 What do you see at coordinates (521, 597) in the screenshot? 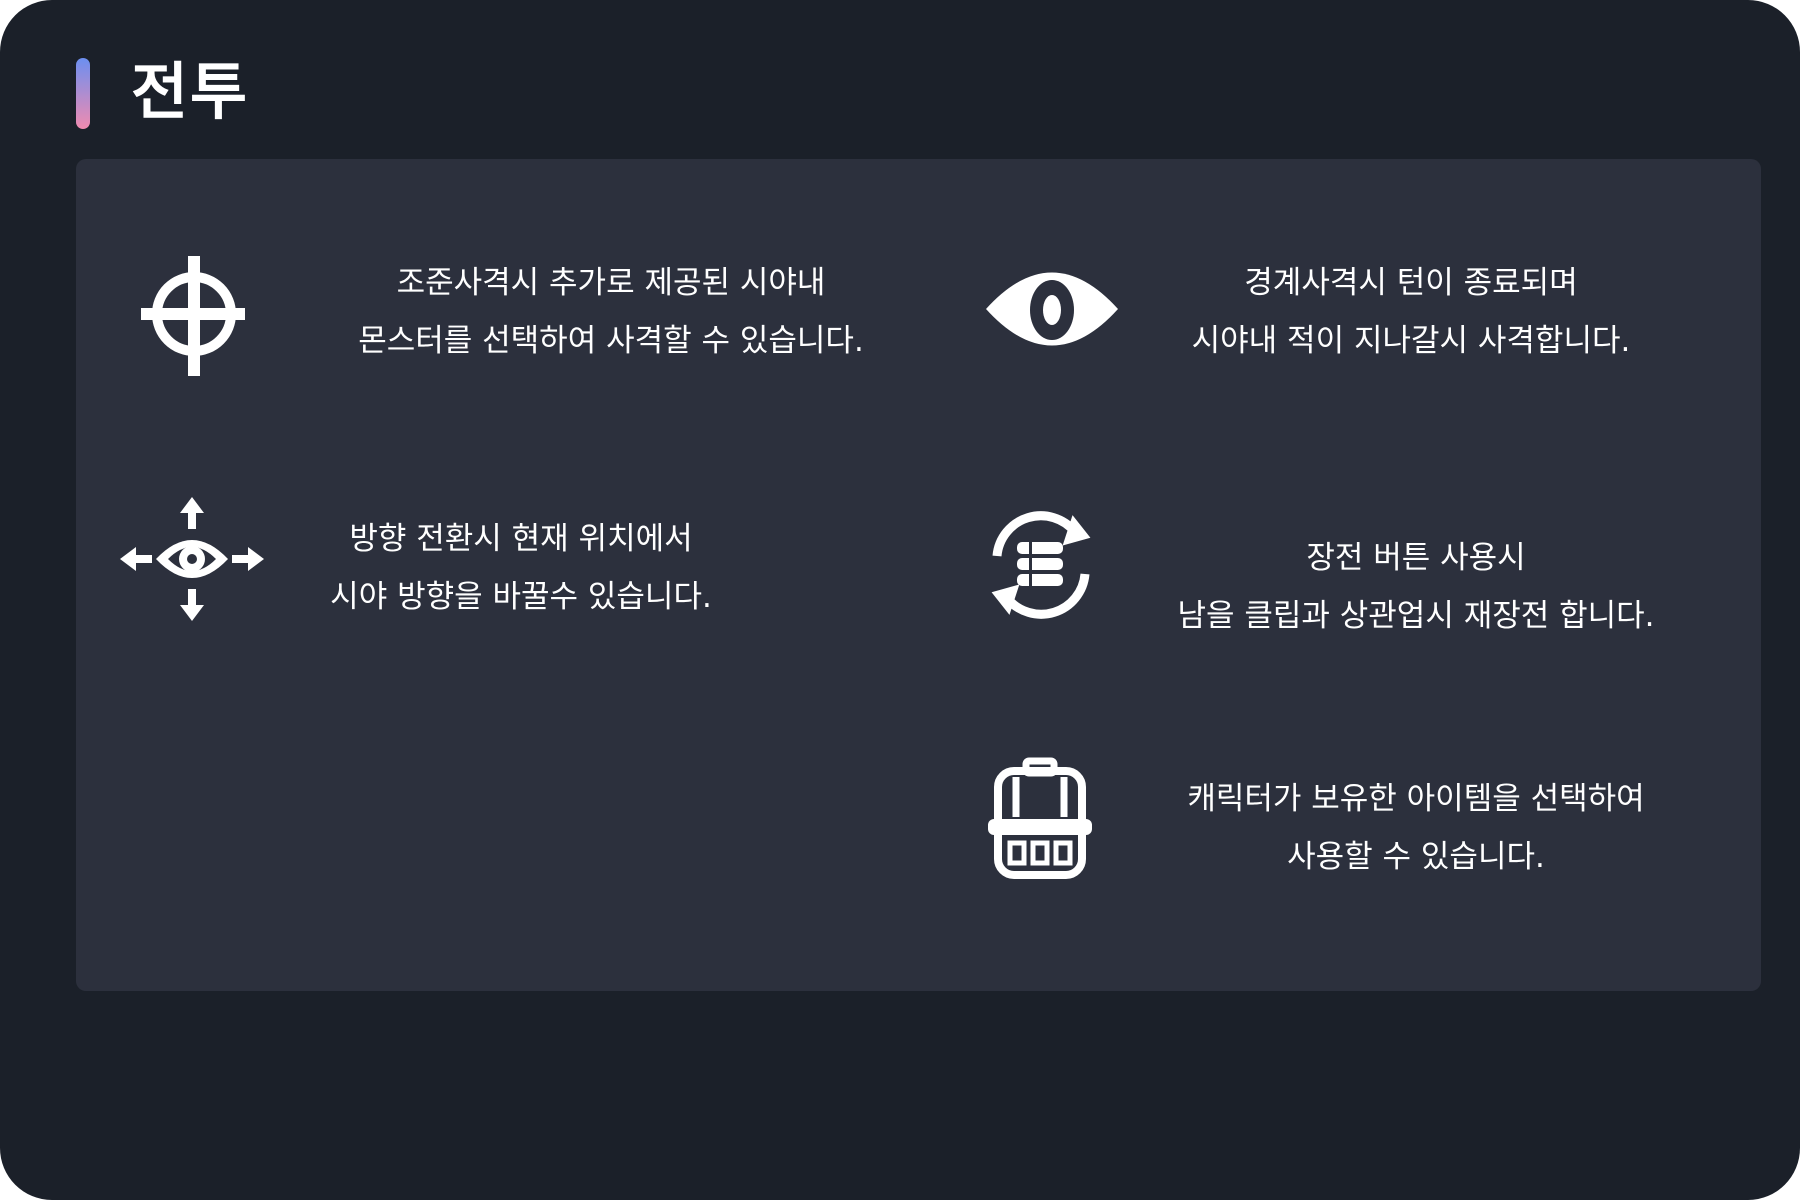
I see `description-line: 시야 방향을 바꿀수 있습니다.` at bounding box center [521, 597].